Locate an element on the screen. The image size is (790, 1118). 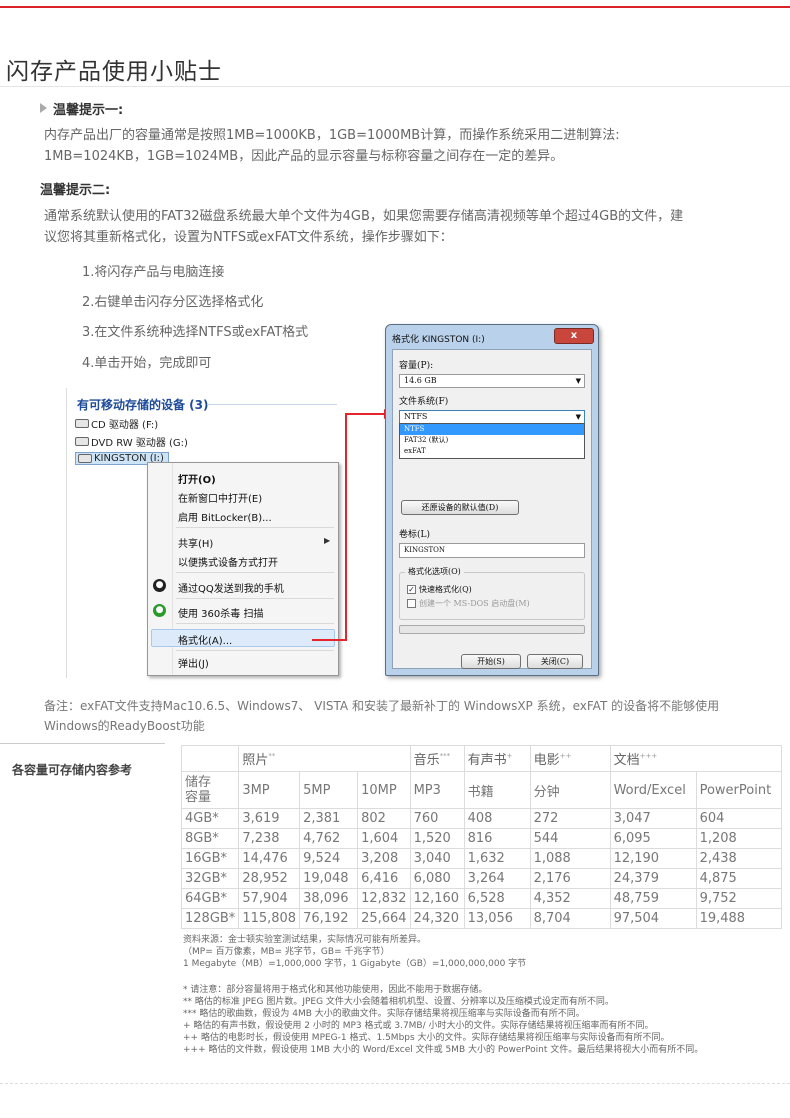
table-cell: 3,047 is located at coordinates (653, 818).